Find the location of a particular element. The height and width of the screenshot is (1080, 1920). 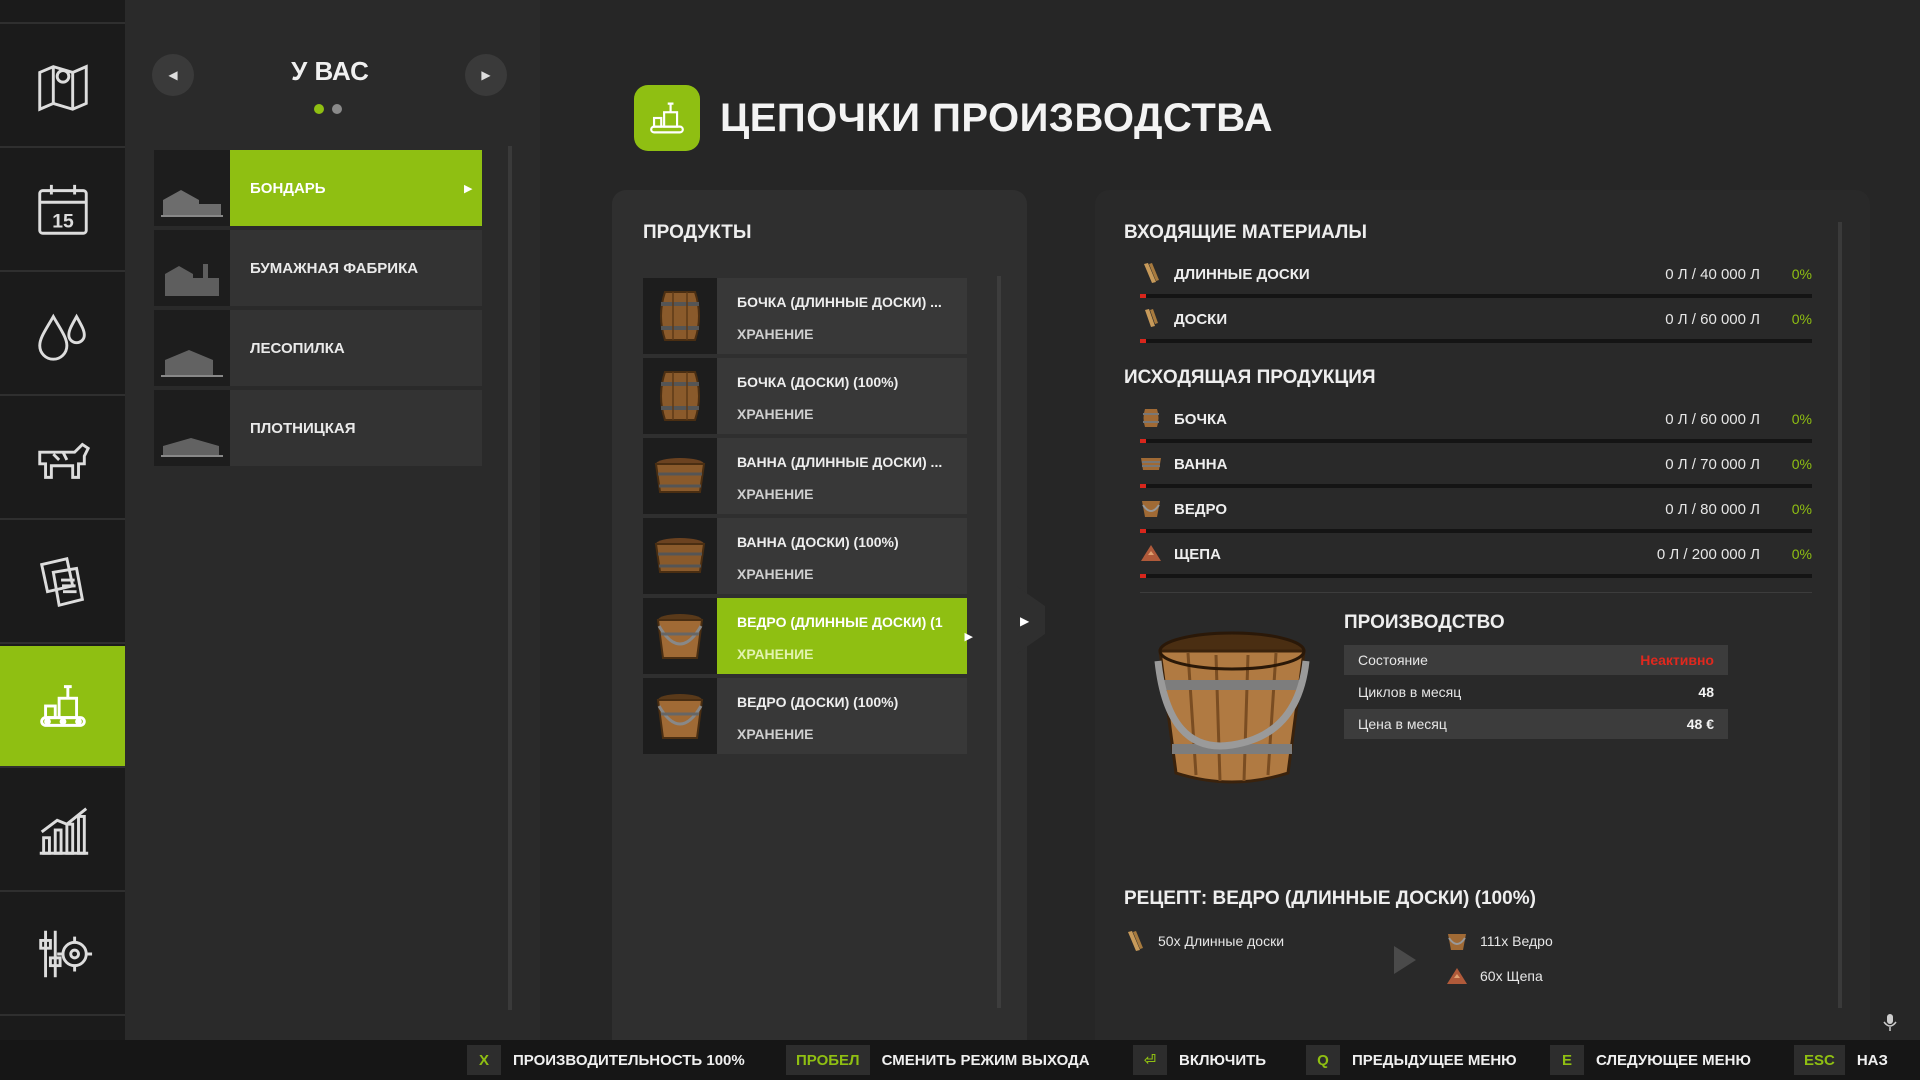

barrel-icon is located at coordinates (680, 396).